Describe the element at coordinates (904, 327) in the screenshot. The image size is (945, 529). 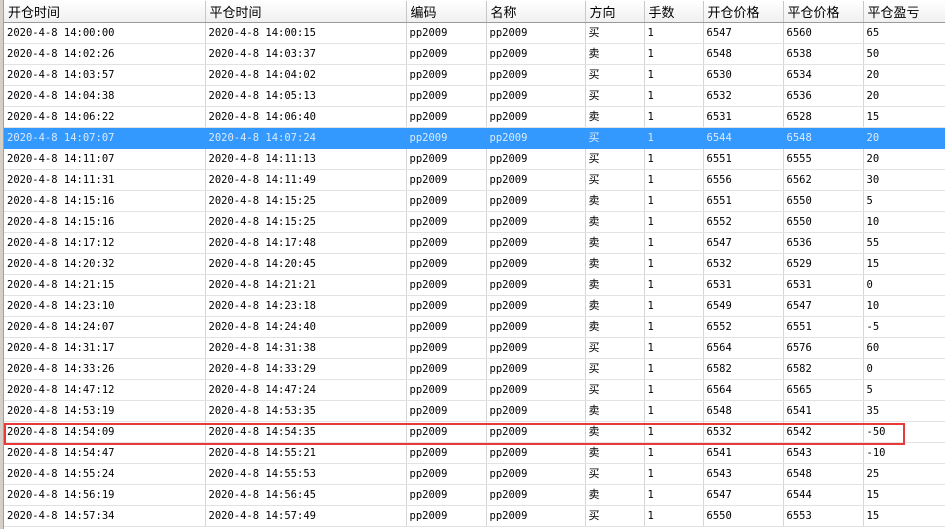
I see `cell-close-pnl: -5` at that location.